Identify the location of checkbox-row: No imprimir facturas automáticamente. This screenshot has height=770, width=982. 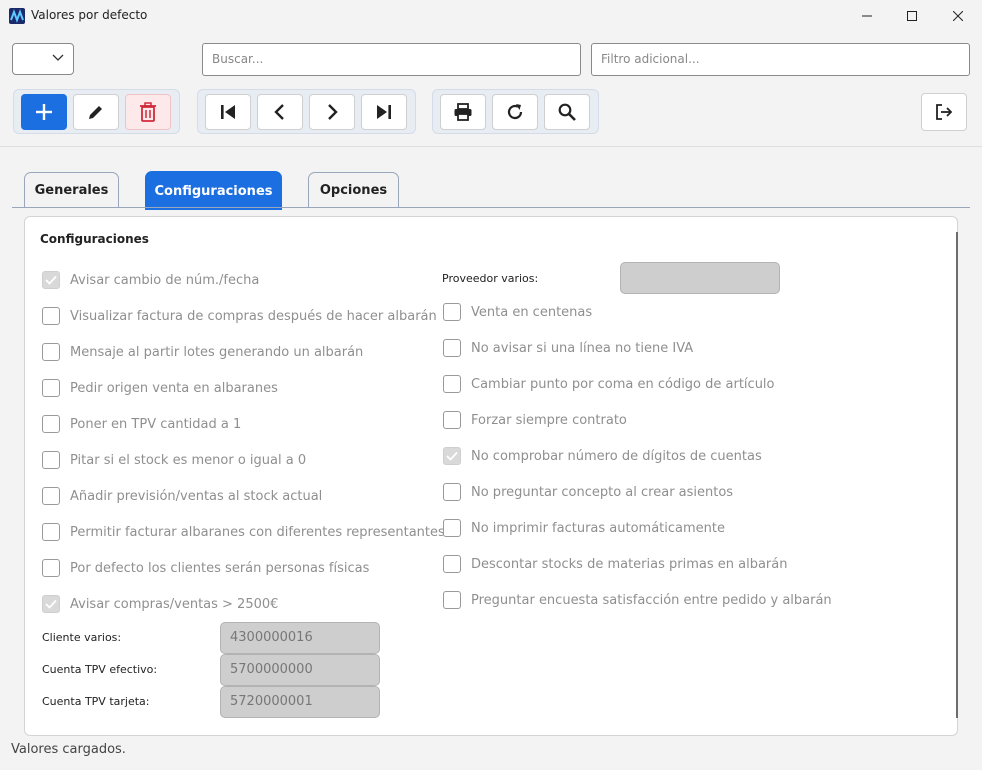
(584, 528).